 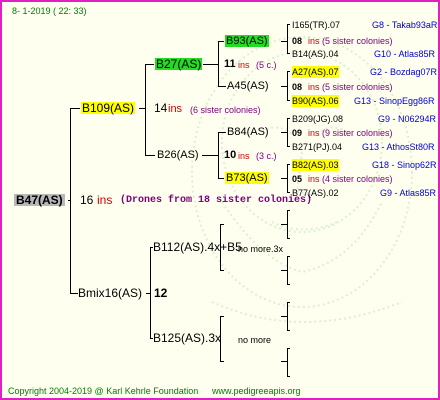 I want to click on sire-id: B109(AS), so click(x=108, y=108).